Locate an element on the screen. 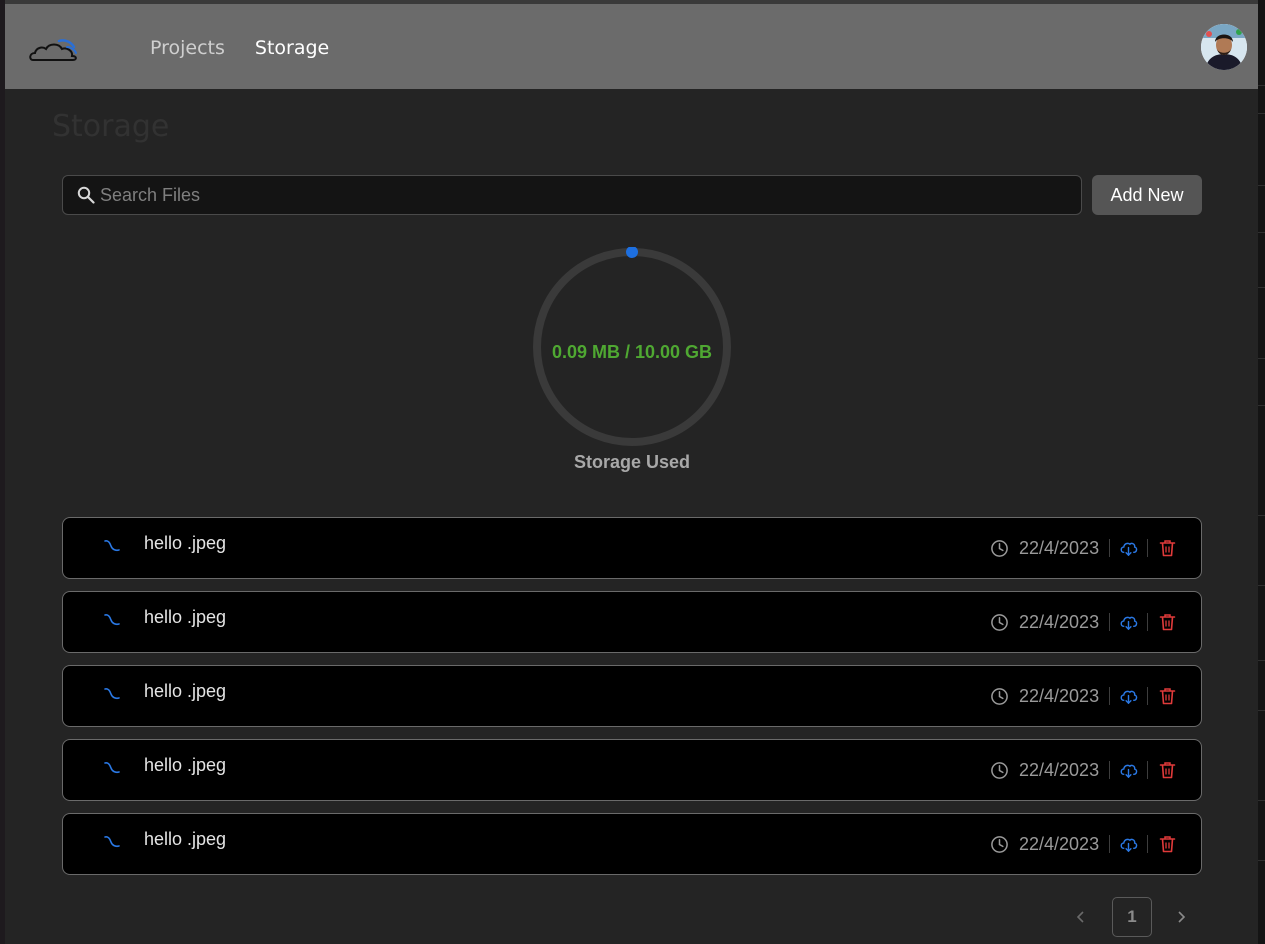  top-navbar: Projects Storage is located at coordinates (631, 46).